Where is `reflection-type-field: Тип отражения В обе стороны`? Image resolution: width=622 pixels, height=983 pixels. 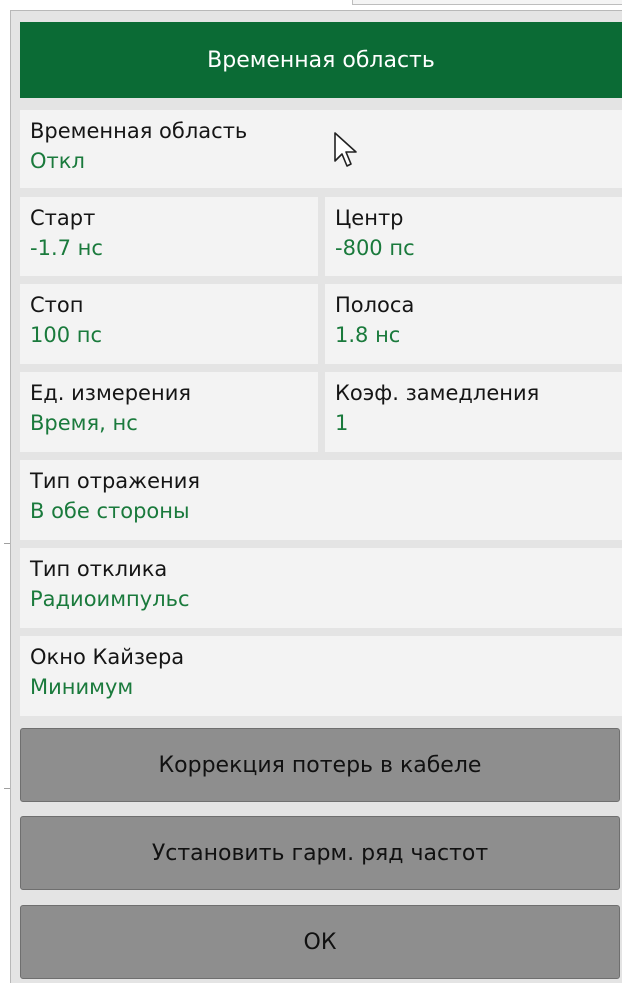
reflection-type-field: Тип отражения В обе стороны is located at coordinates (321, 500).